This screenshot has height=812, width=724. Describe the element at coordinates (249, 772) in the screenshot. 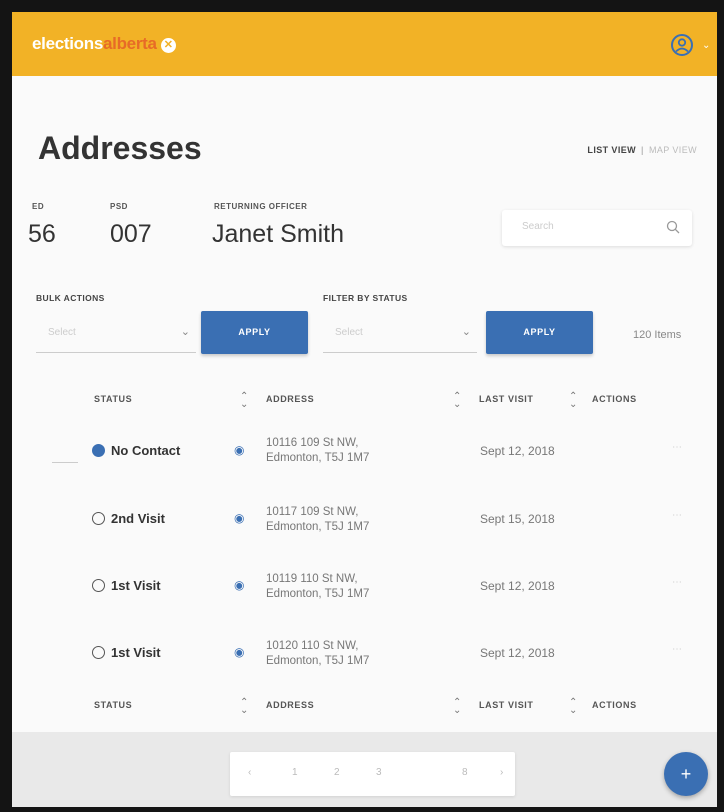

I see `pagination-prev: ‹` at that location.